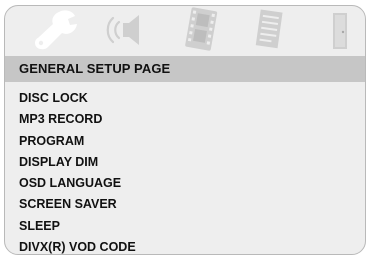  Describe the element at coordinates (77, 226) in the screenshot. I see `menu-item-sleep: SLEEP` at that location.